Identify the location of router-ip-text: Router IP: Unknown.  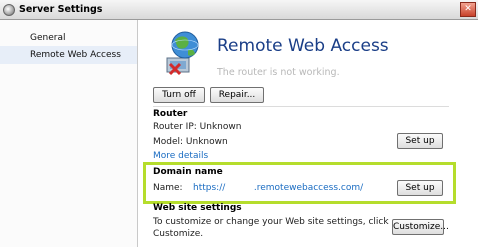
(197, 127).